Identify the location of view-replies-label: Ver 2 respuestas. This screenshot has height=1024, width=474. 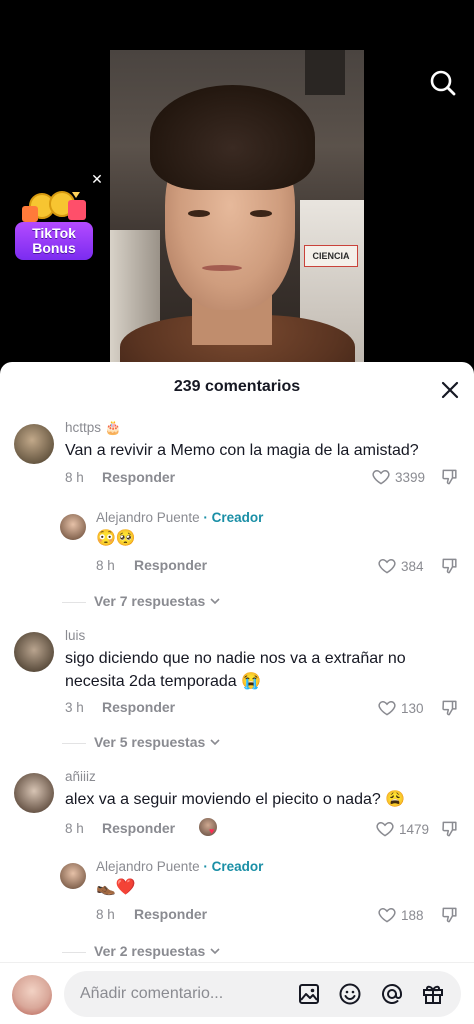
(150, 951).